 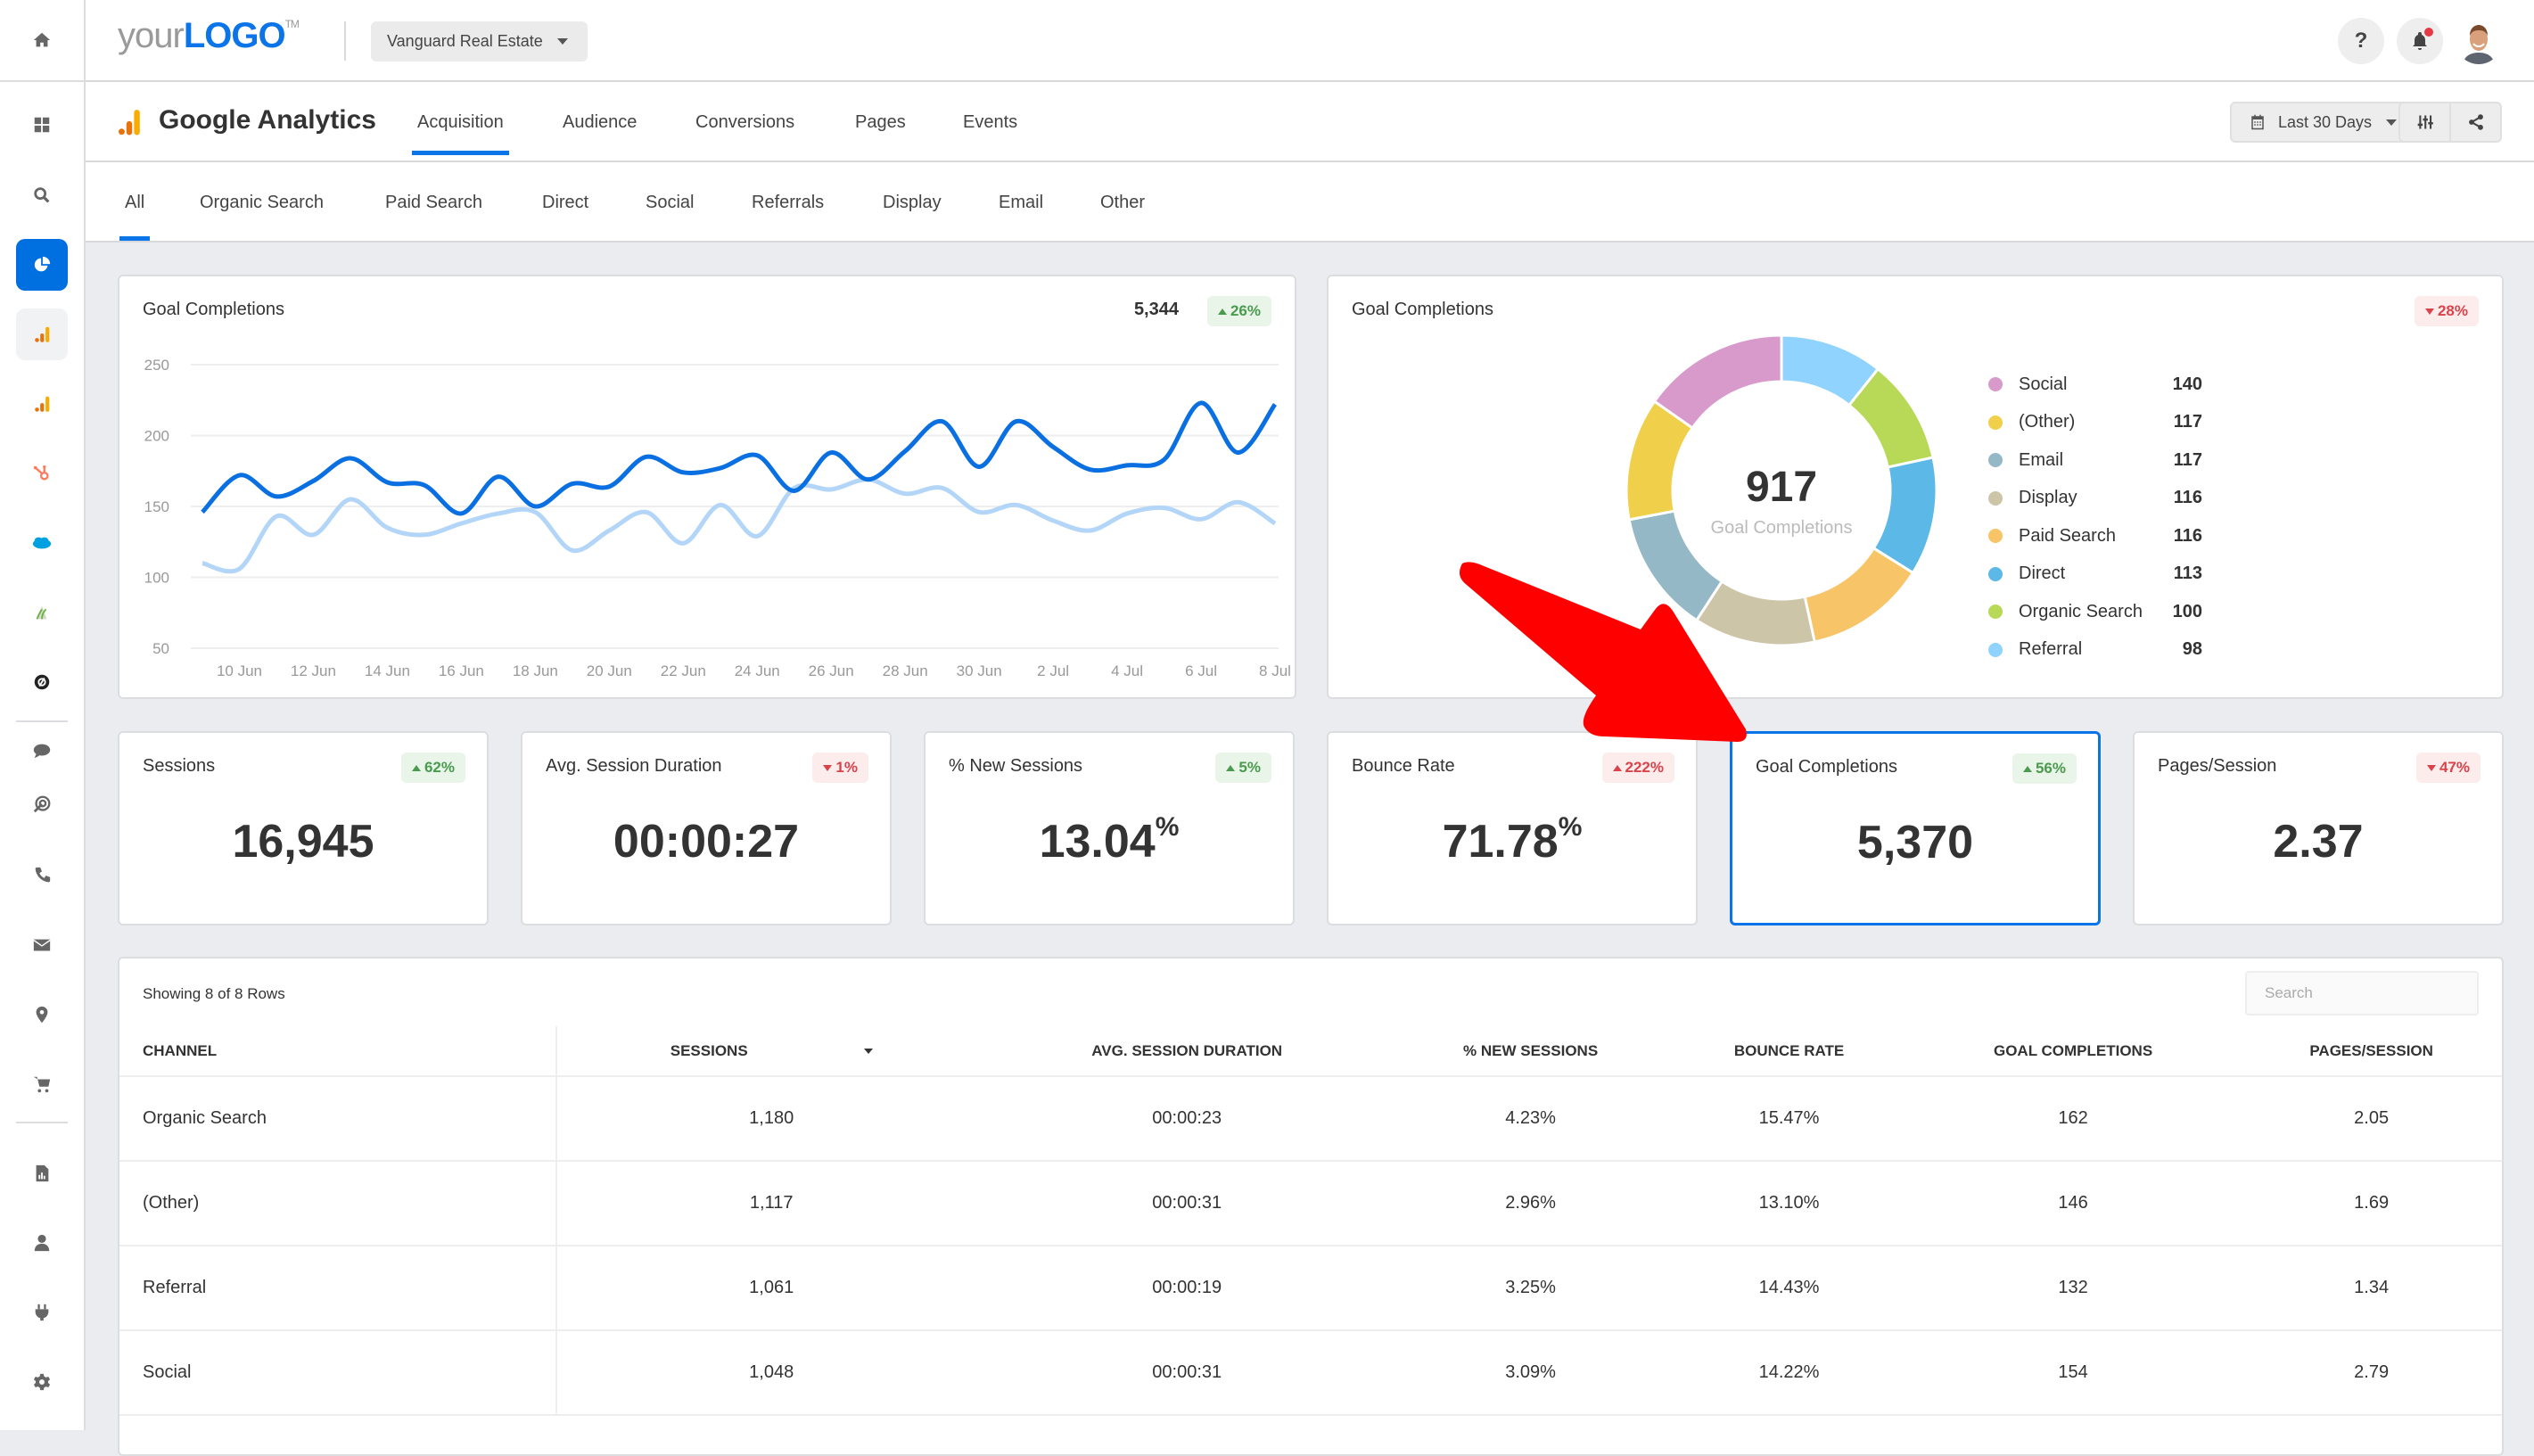 I want to click on sidebar-callrail, so click(x=42, y=682).